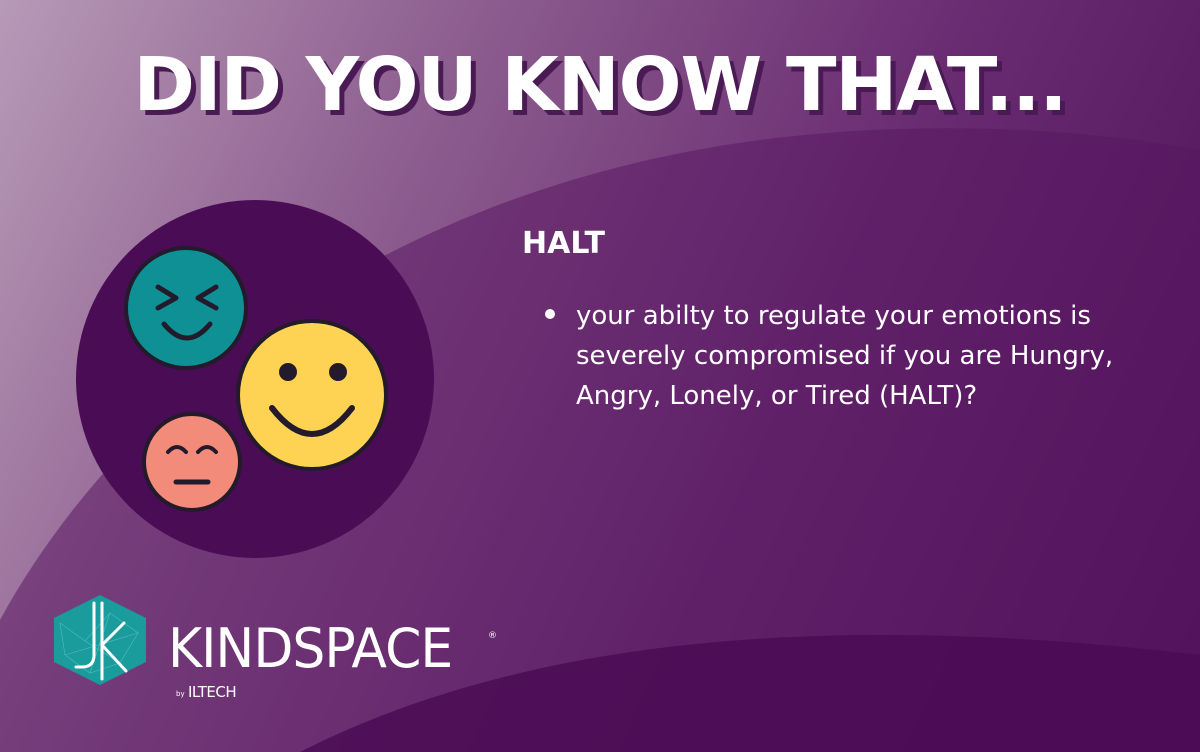 The image size is (1200, 752). Describe the element at coordinates (186, 308) in the screenshot. I see `squinting-face-icon` at that location.